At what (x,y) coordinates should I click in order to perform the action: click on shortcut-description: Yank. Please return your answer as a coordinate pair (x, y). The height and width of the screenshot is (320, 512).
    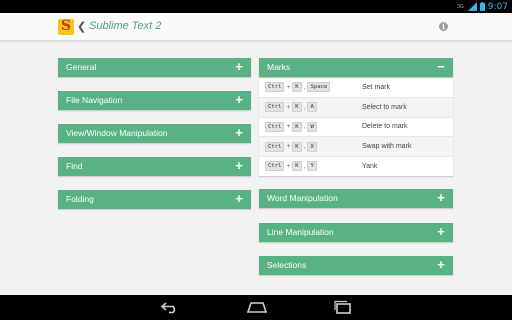
    Looking at the image, I should click on (370, 166).